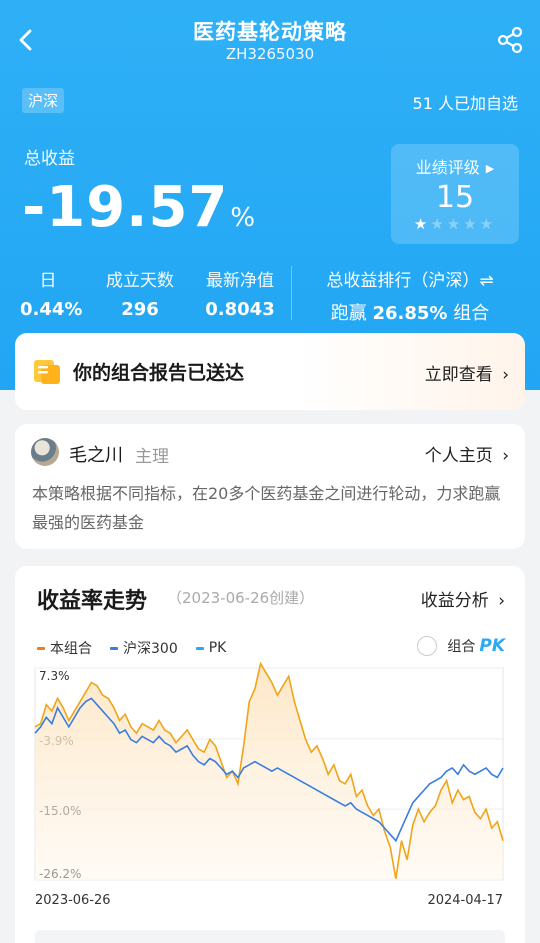  Describe the element at coordinates (45, 452) in the screenshot. I see `avatar` at that location.